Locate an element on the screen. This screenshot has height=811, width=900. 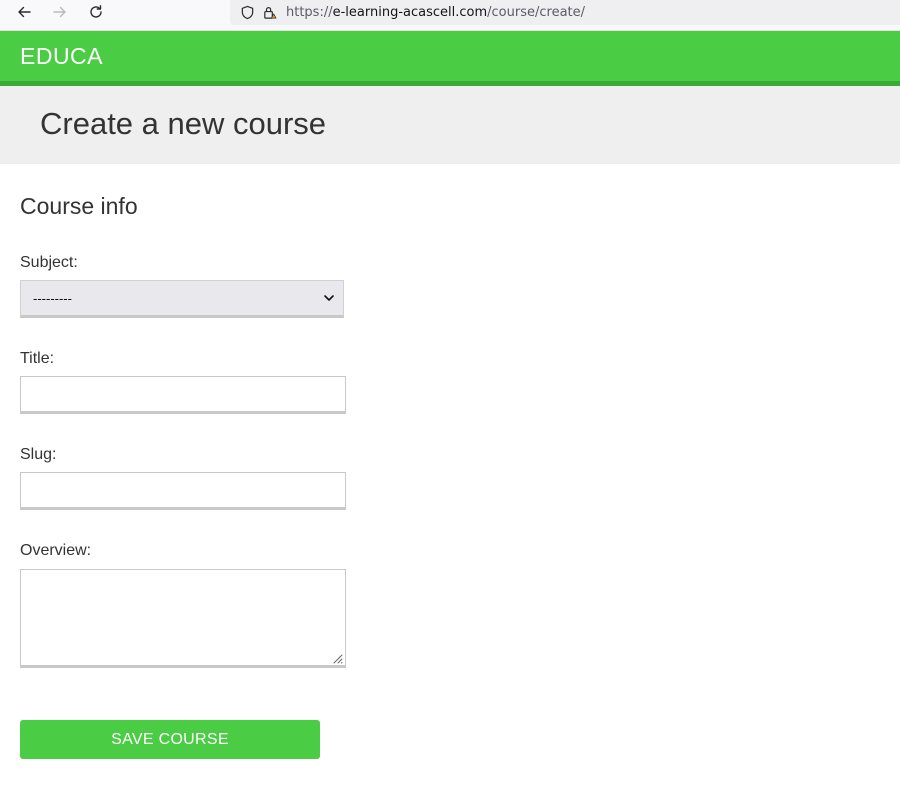
slug-label: Slug: is located at coordinates (38, 454).